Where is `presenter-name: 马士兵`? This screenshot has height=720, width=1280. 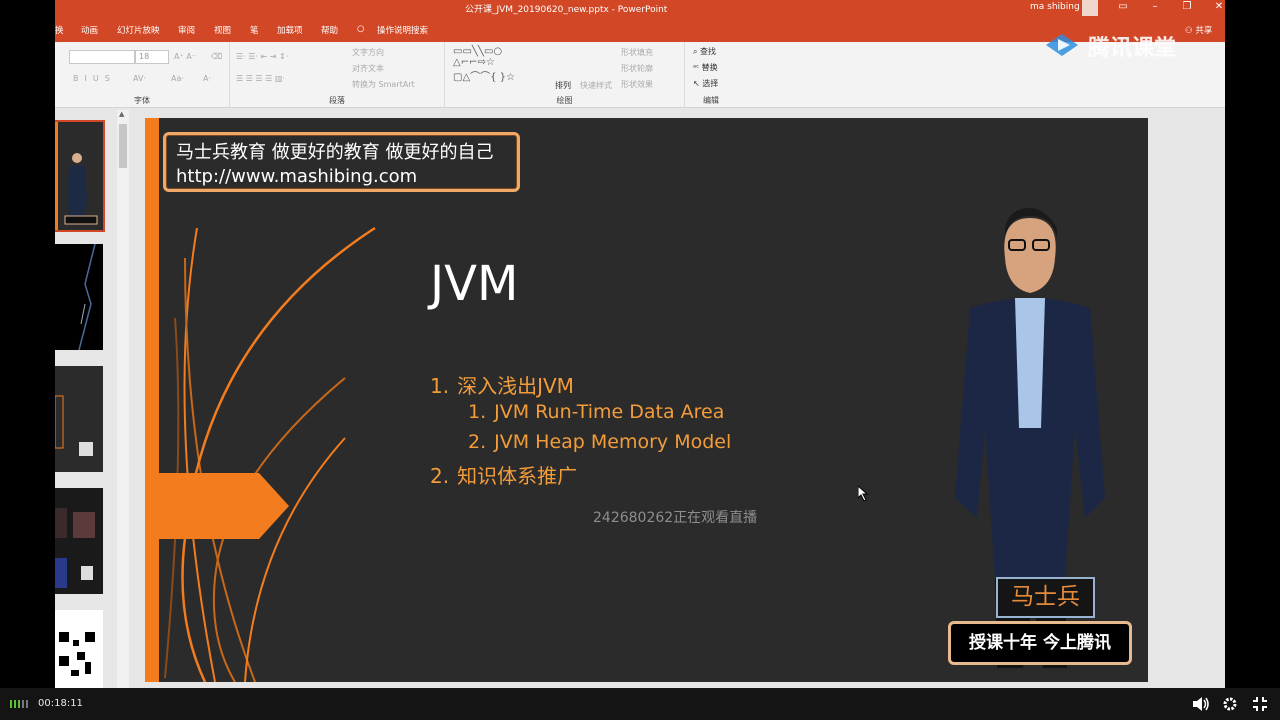 presenter-name: 马士兵 is located at coordinates (1045, 597).